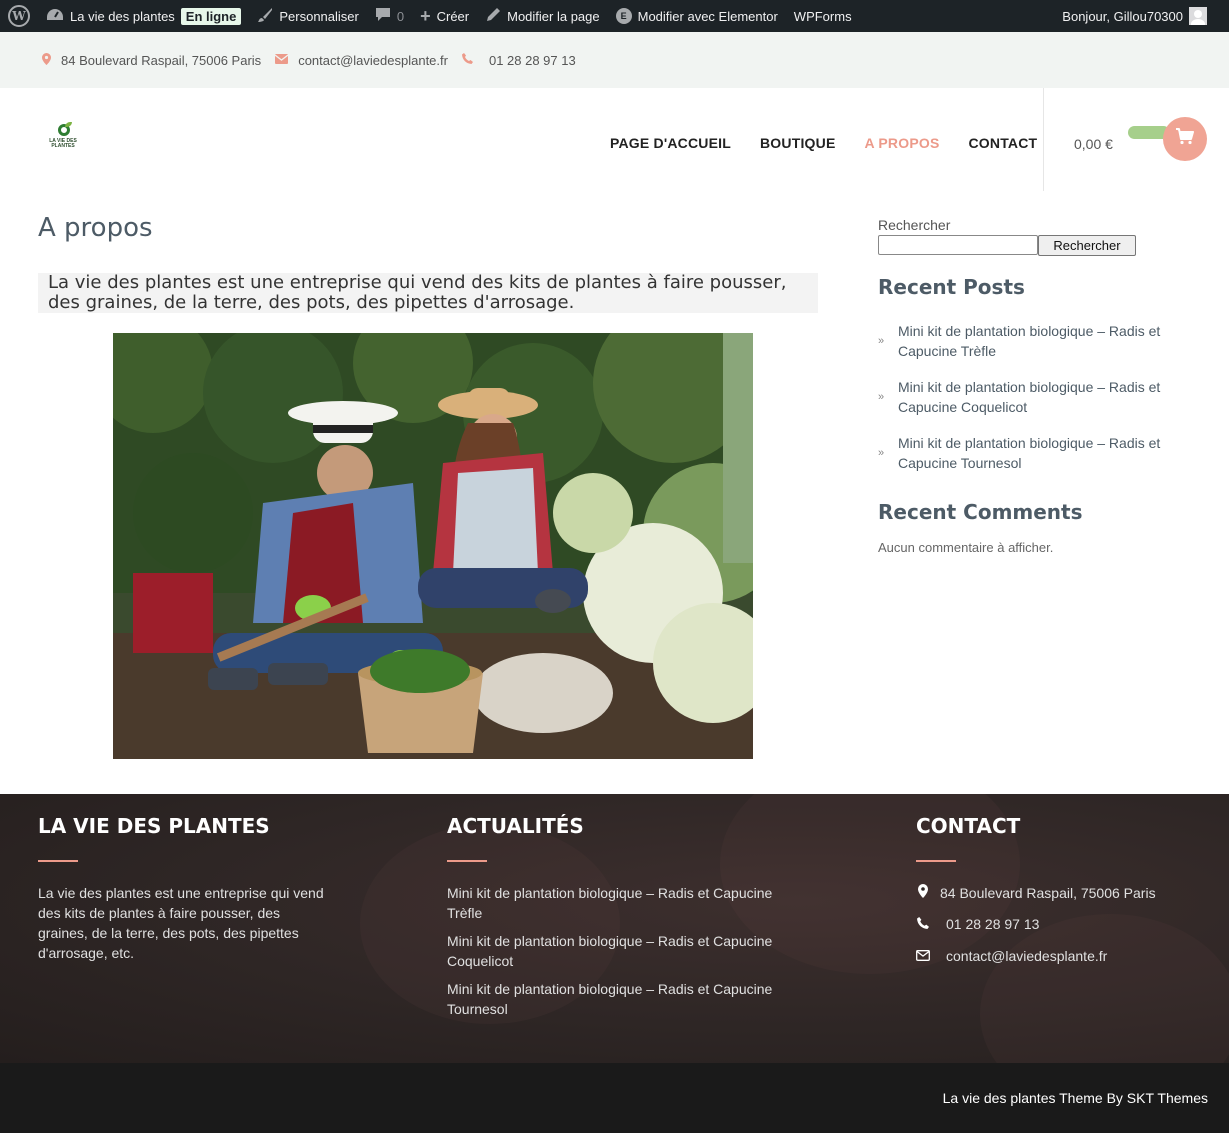  I want to click on search-label: Rechercher, so click(914, 225).